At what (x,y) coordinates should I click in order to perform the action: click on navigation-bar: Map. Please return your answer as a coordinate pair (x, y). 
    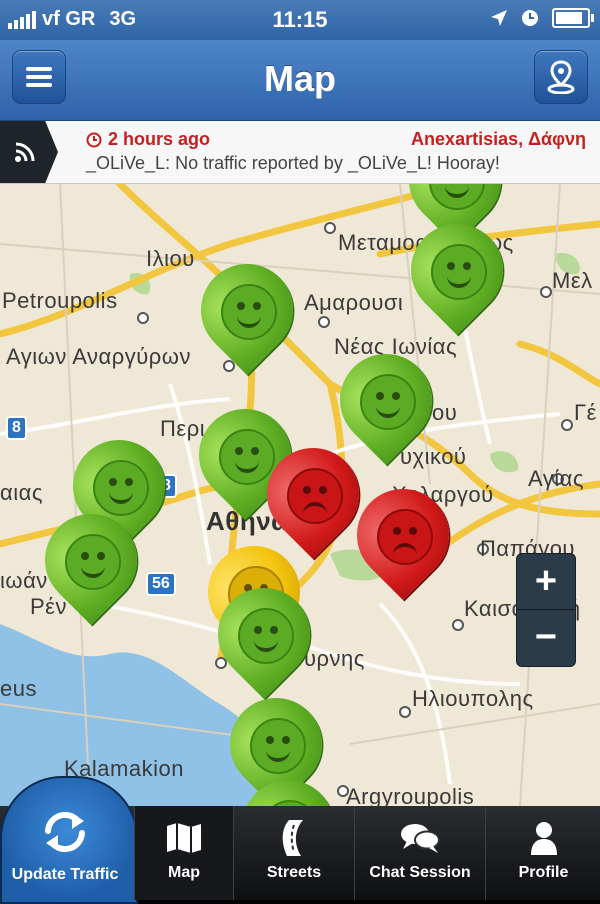
    Looking at the image, I should click on (300, 80).